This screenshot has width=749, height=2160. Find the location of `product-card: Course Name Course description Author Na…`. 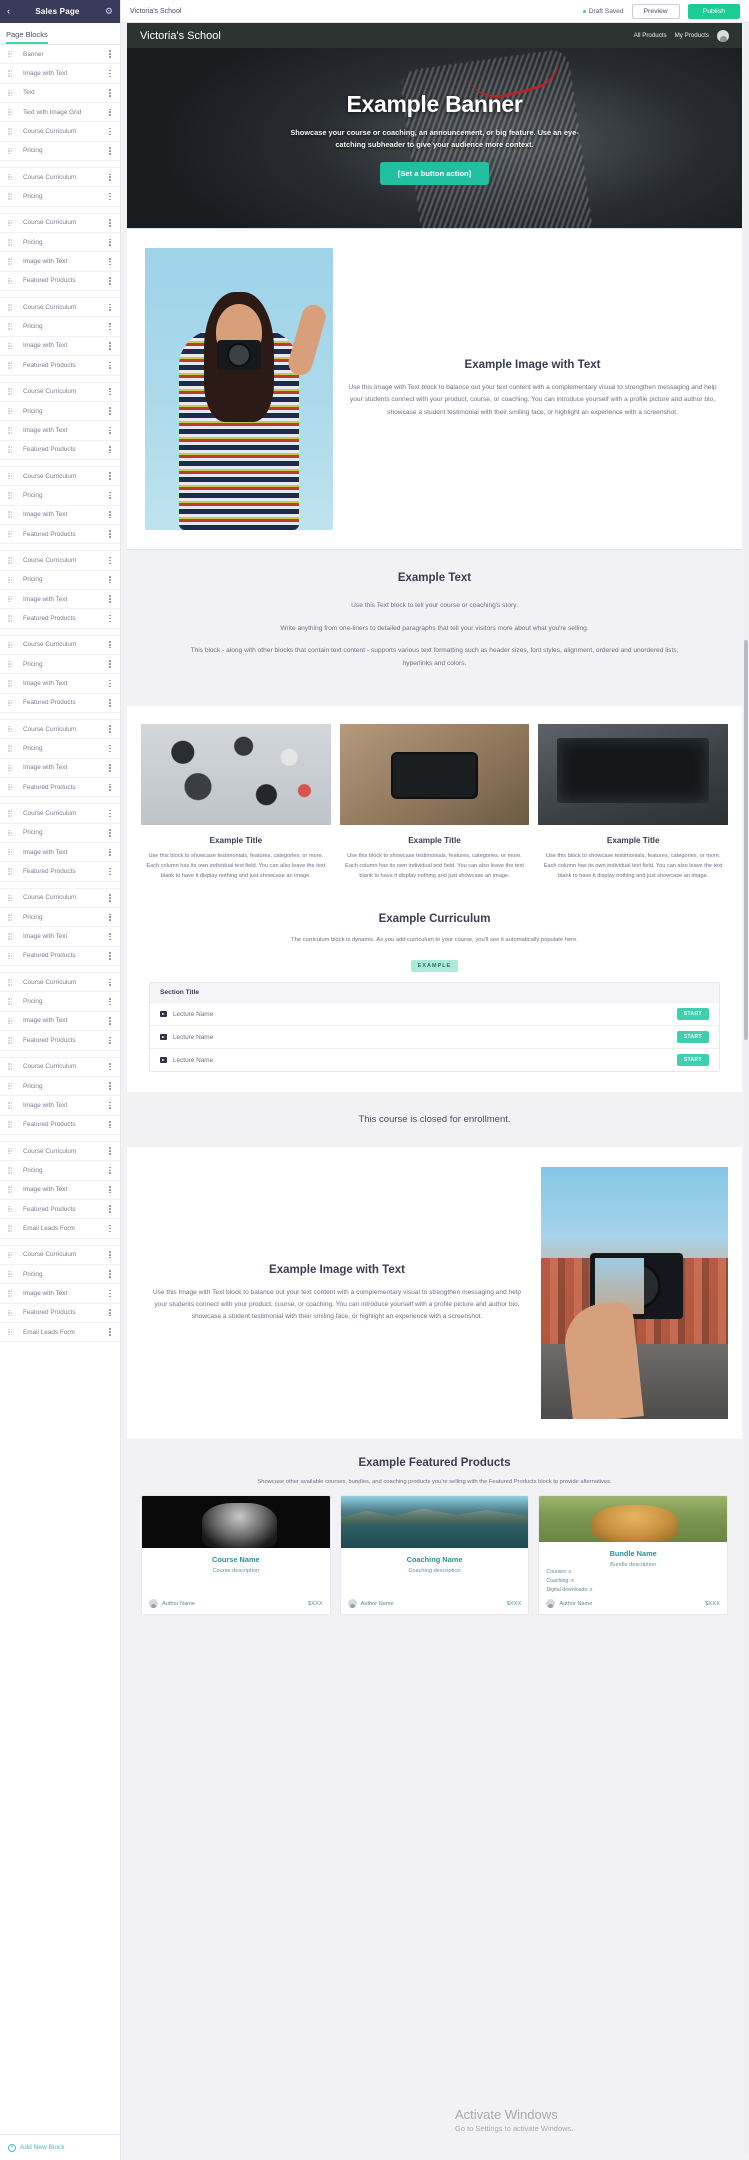

product-card: Course Name Course description Author Na… is located at coordinates (236, 1555).